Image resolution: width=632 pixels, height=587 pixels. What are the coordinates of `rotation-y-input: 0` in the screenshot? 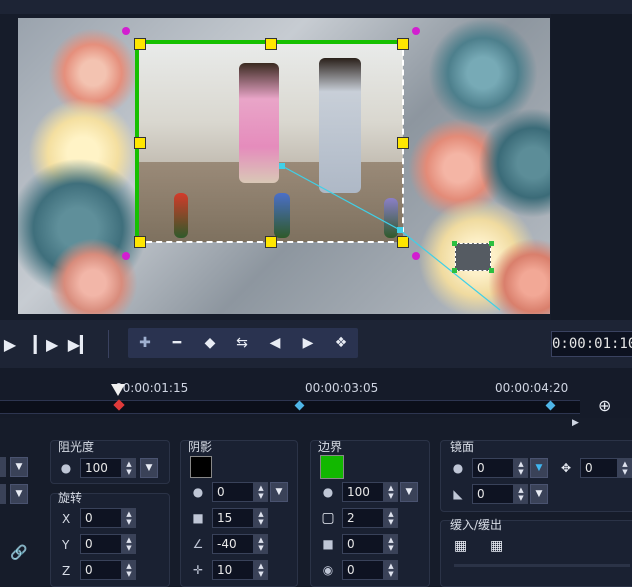 It's located at (101, 544).